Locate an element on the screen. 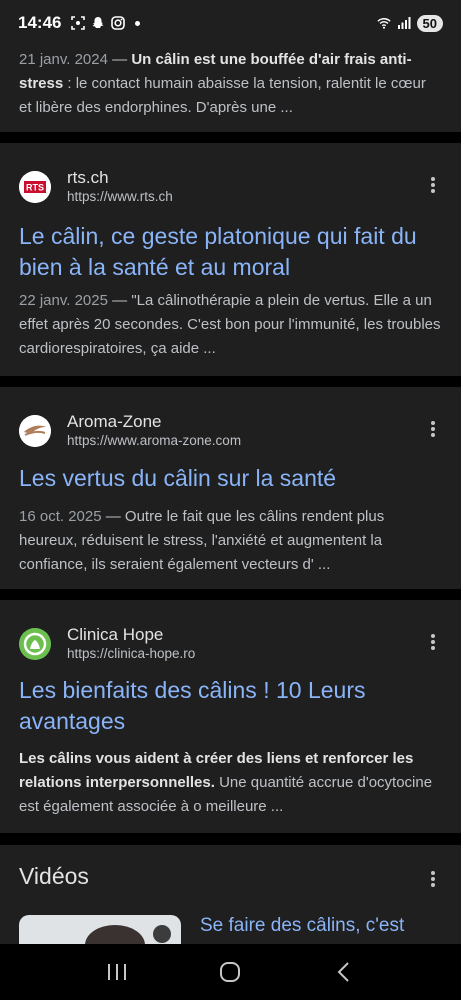 This screenshot has width=461, height=1000. battery-indicator: 50 is located at coordinates (429, 23).